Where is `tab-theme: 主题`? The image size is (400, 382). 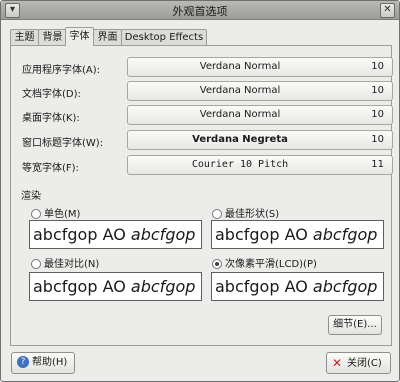 tab-theme: 主题 is located at coordinates (24, 37).